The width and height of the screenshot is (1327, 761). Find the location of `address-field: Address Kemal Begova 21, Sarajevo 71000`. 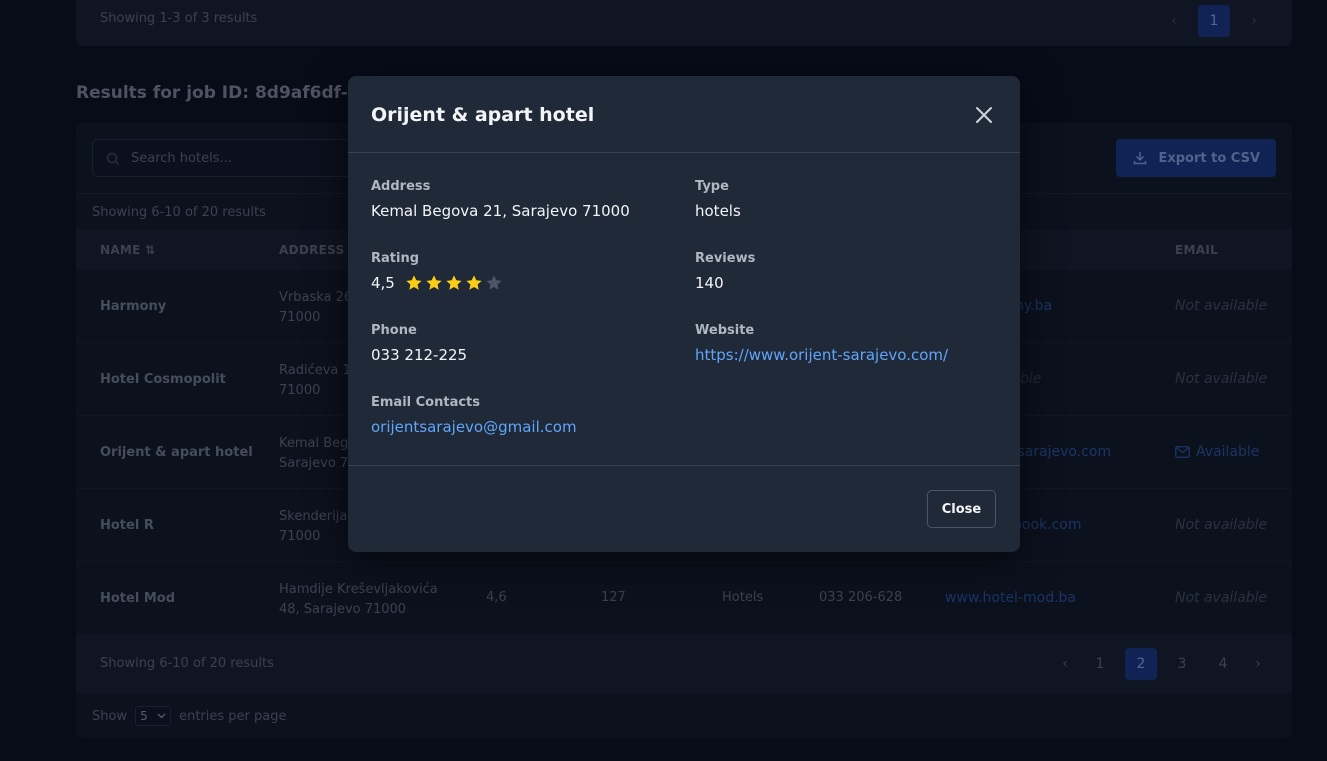

address-field: Address Kemal Begova 21, Sarajevo 71000 is located at coordinates (500, 199).